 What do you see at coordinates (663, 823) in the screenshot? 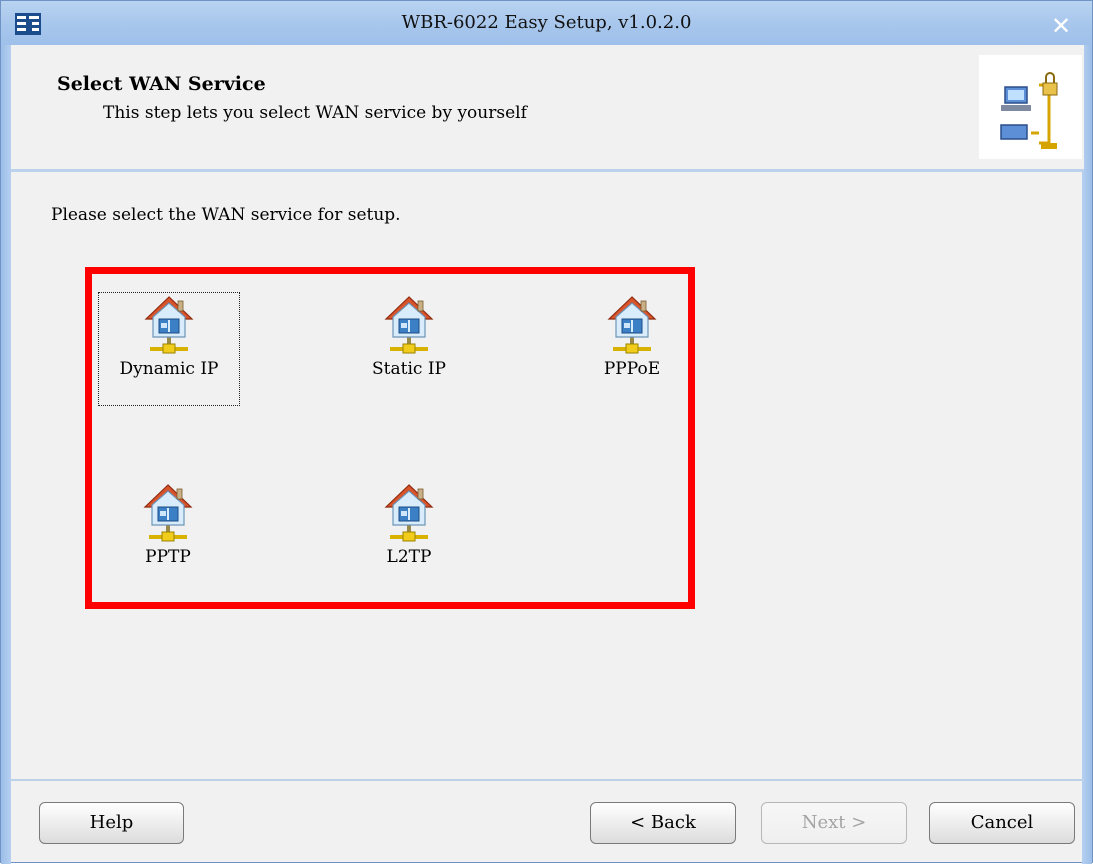
I see `back-button: < Back` at bounding box center [663, 823].